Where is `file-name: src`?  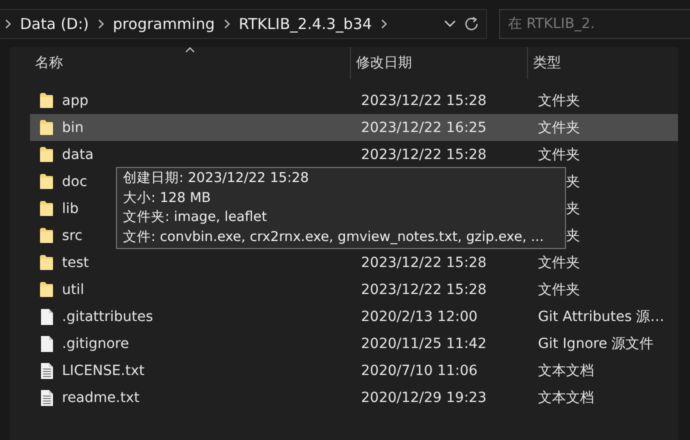 file-name: src is located at coordinates (72, 236).